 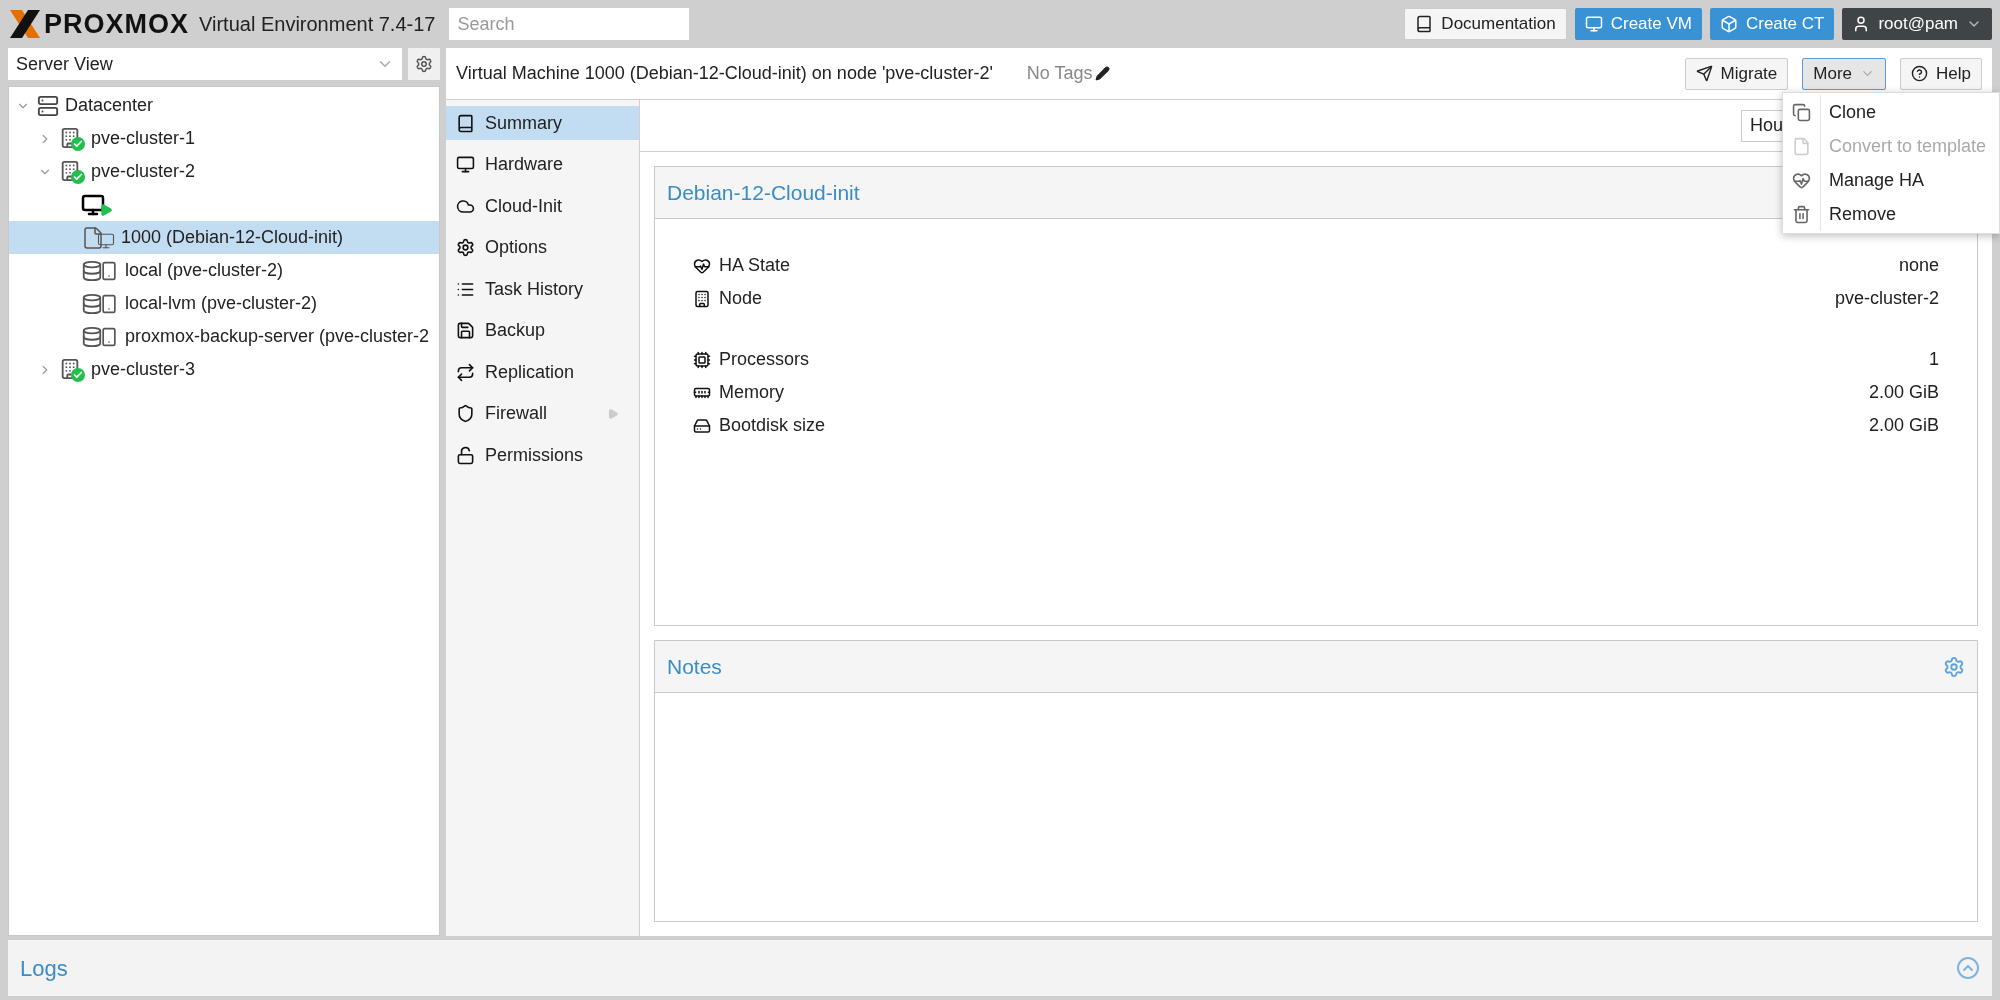 What do you see at coordinates (542, 289) in the screenshot?
I see `nav-item: Task History` at bounding box center [542, 289].